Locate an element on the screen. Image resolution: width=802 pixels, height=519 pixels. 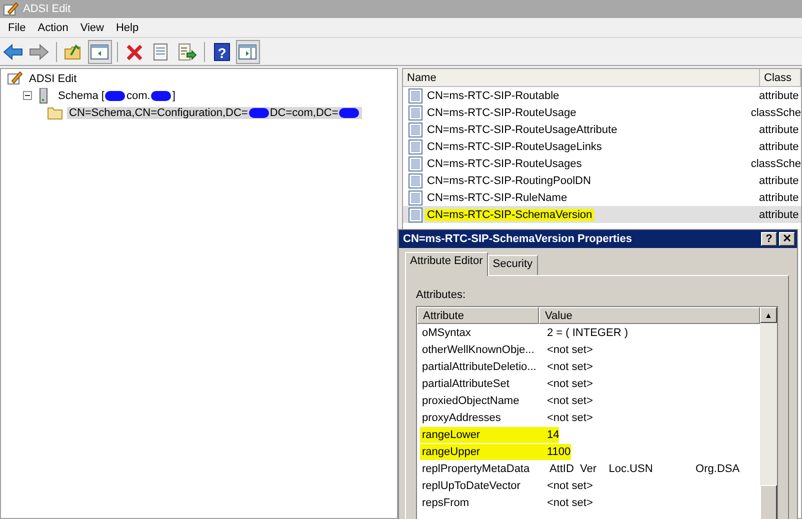
object-name: CN=ms-RTC-SIP-RoutingPoolDN is located at coordinates (509, 180).